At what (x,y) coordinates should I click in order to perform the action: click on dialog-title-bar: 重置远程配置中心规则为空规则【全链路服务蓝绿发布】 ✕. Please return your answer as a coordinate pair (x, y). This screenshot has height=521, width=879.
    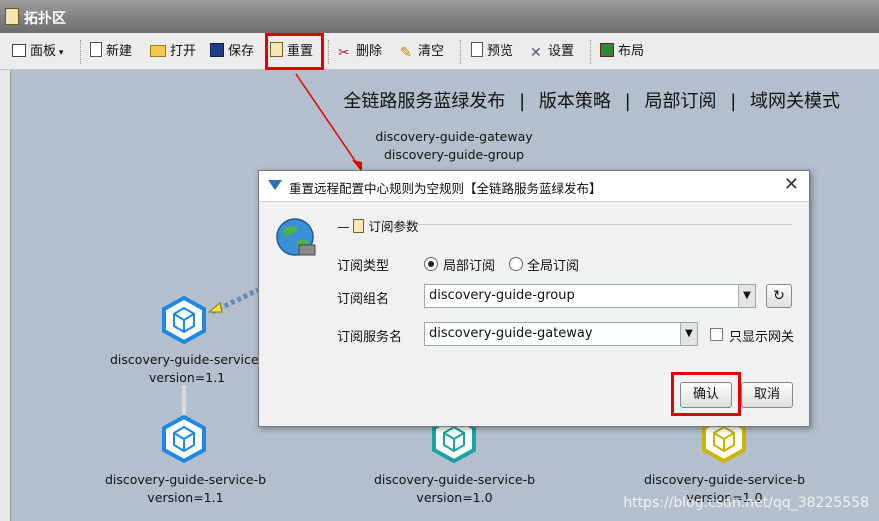
    Looking at the image, I should click on (534, 186).